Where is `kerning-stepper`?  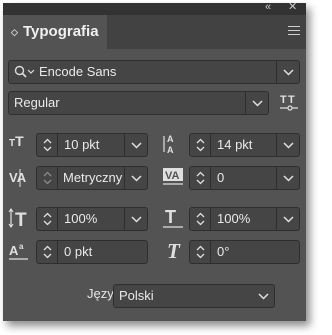 kerning-stepper is located at coordinates (47, 178).